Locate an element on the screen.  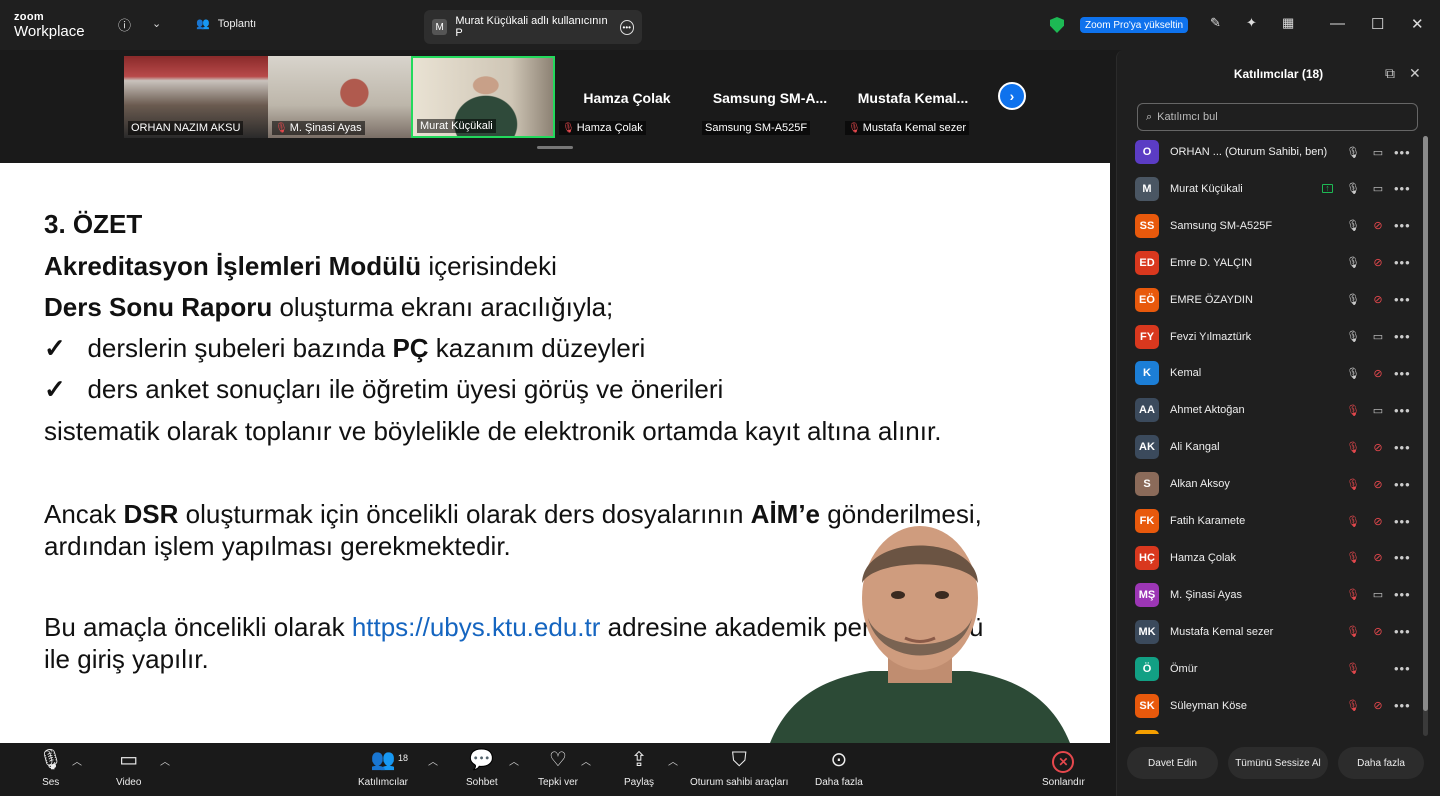
participant-search-input is located at coordinates (1277, 117).